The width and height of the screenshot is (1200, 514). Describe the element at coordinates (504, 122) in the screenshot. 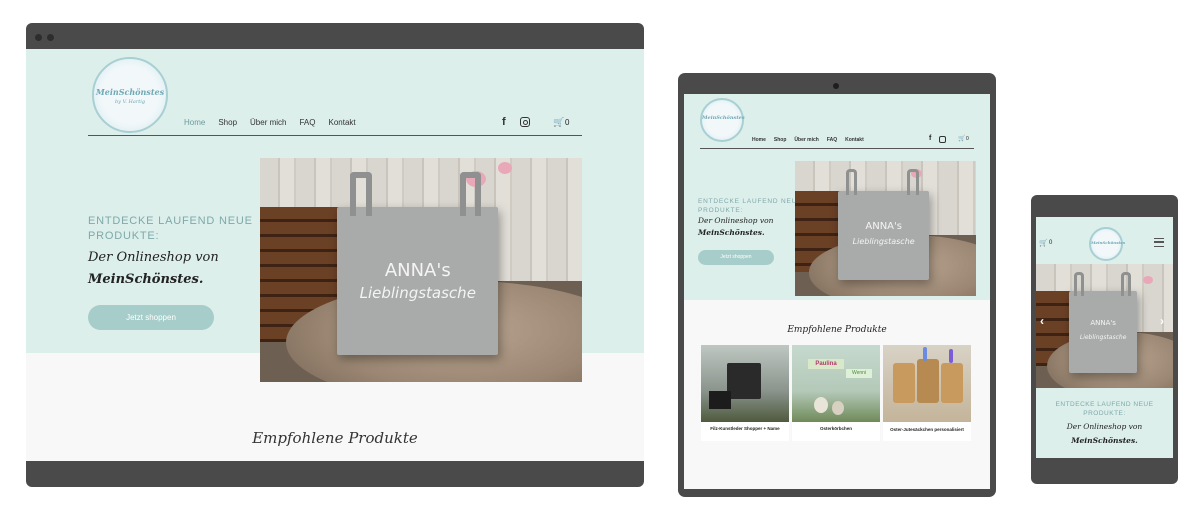

I see `facebook-icon: f` at that location.